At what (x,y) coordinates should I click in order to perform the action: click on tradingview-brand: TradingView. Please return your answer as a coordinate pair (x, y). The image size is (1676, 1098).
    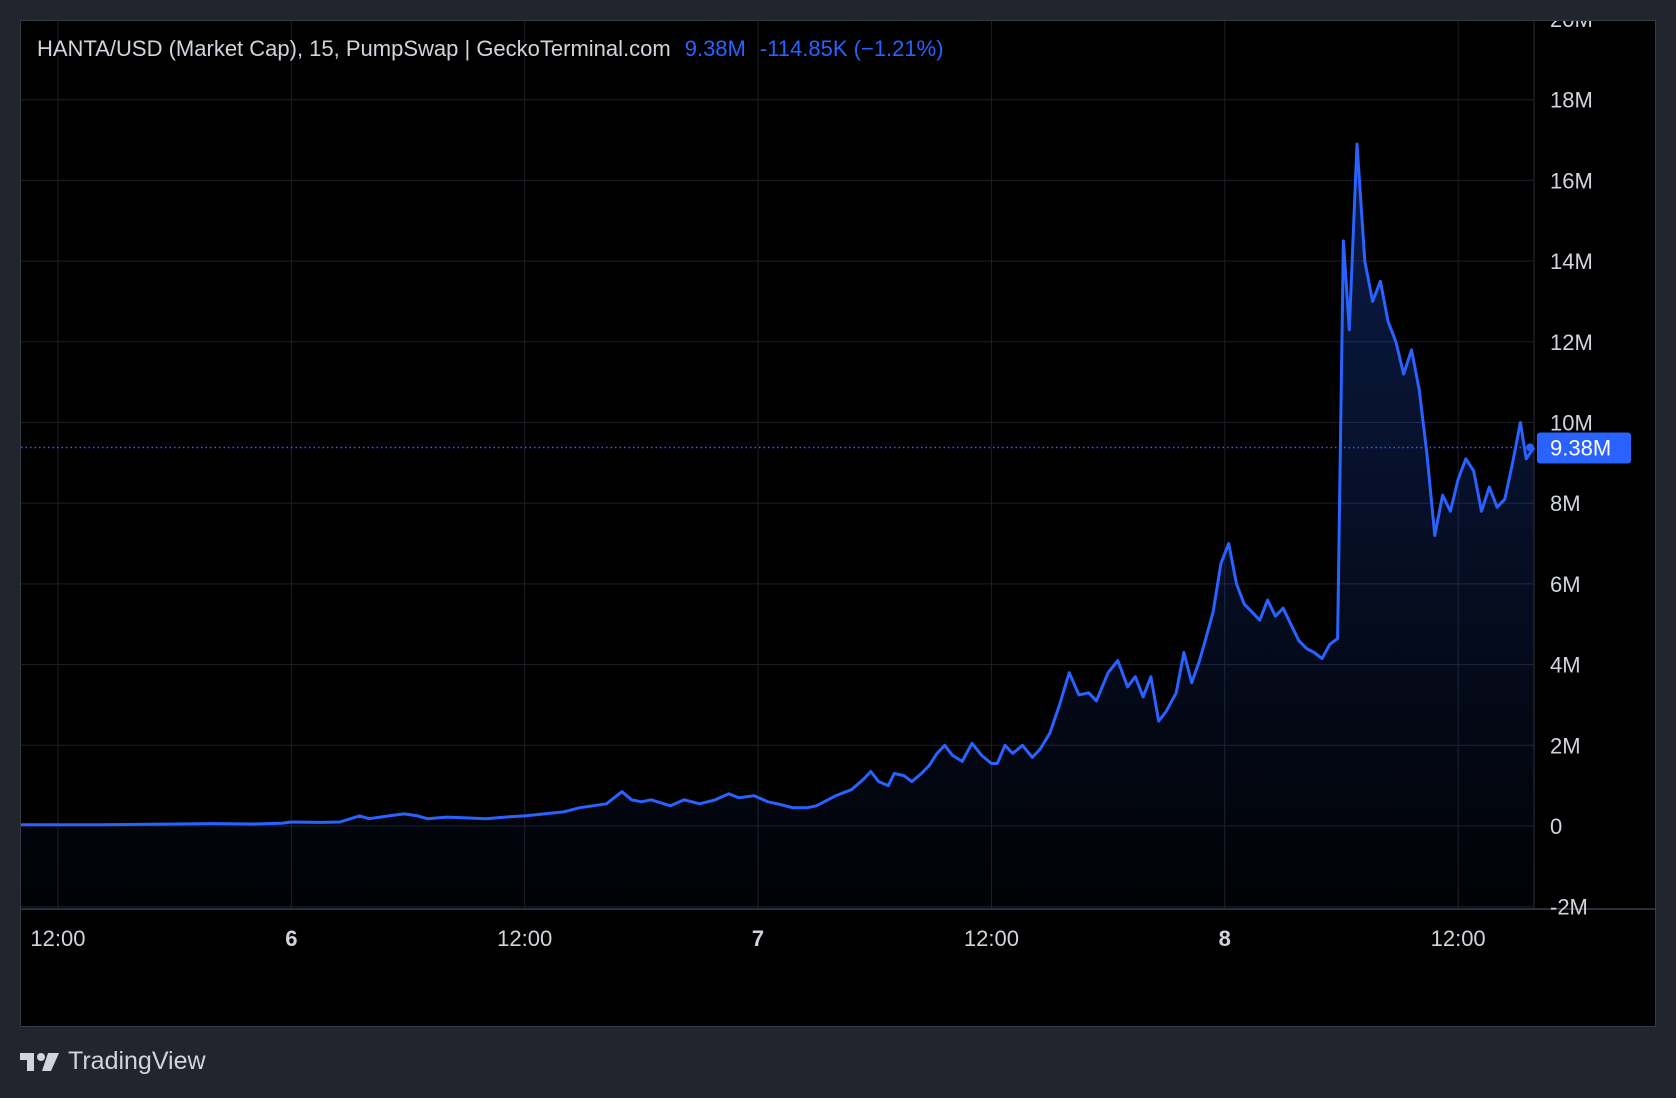
    Looking at the image, I should click on (113, 1061).